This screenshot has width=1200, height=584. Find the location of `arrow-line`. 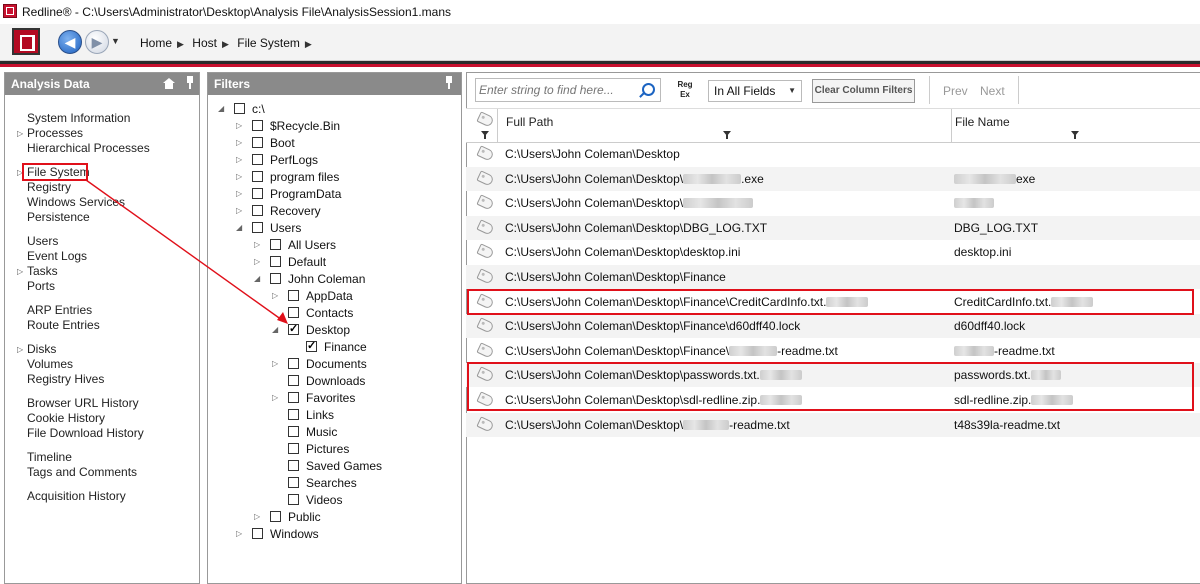

arrow-line is located at coordinates (184, 250).